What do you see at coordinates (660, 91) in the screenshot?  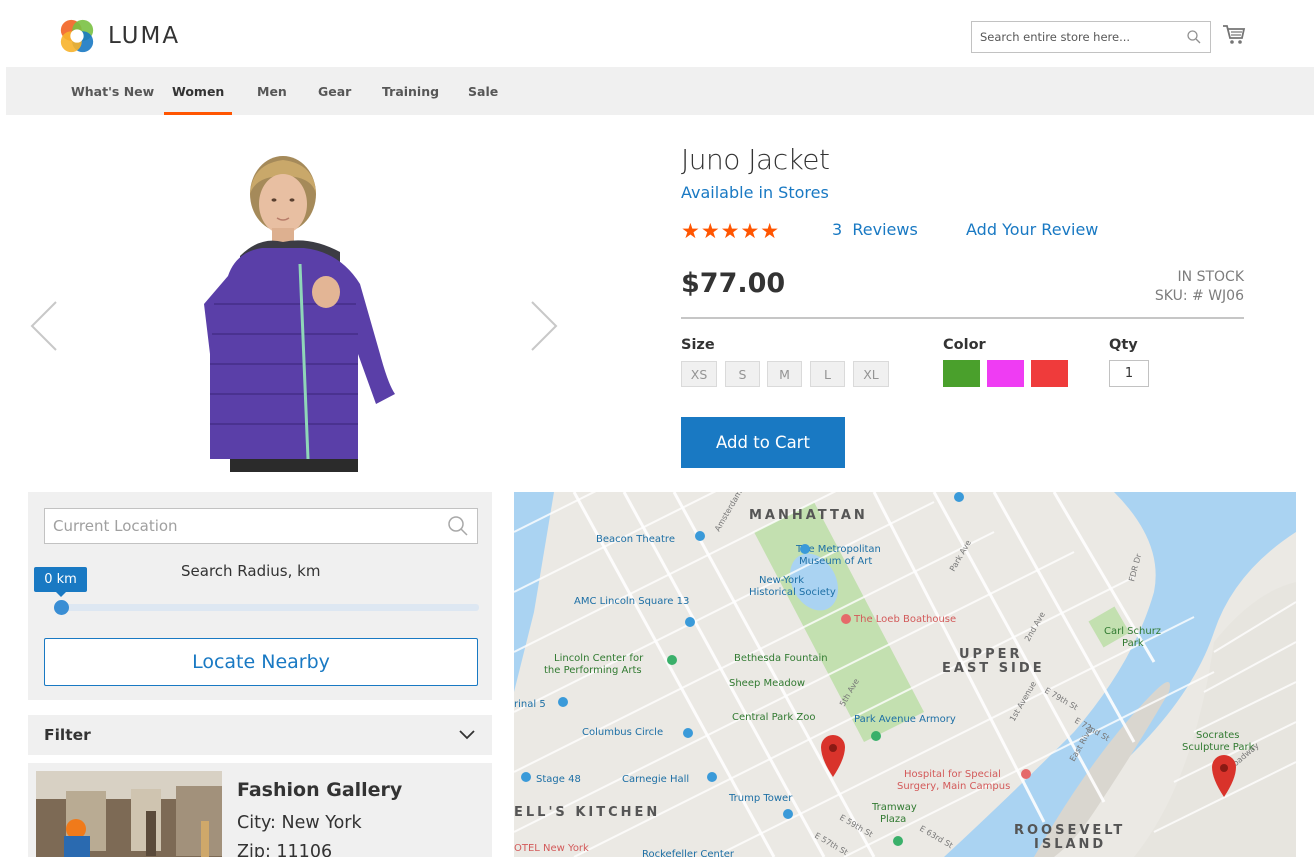 I see `main-navigation: What's New Women Men Gear Training Sale` at bounding box center [660, 91].